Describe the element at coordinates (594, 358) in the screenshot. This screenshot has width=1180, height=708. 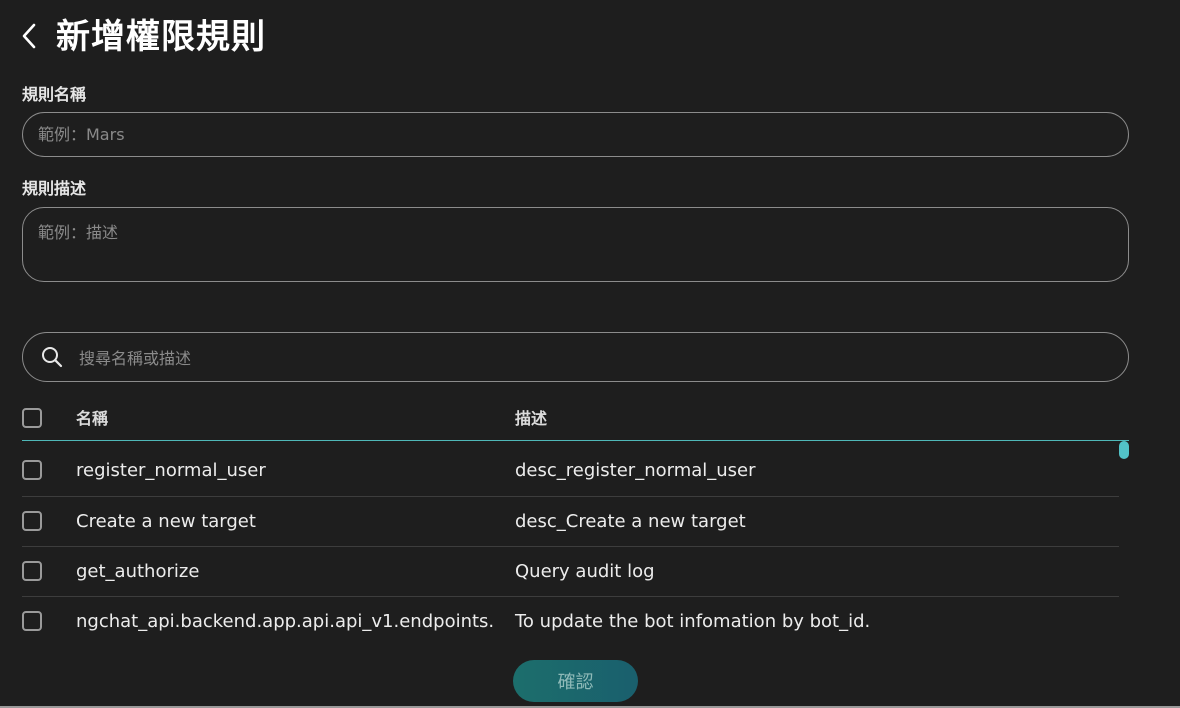
I see `search-input` at that location.